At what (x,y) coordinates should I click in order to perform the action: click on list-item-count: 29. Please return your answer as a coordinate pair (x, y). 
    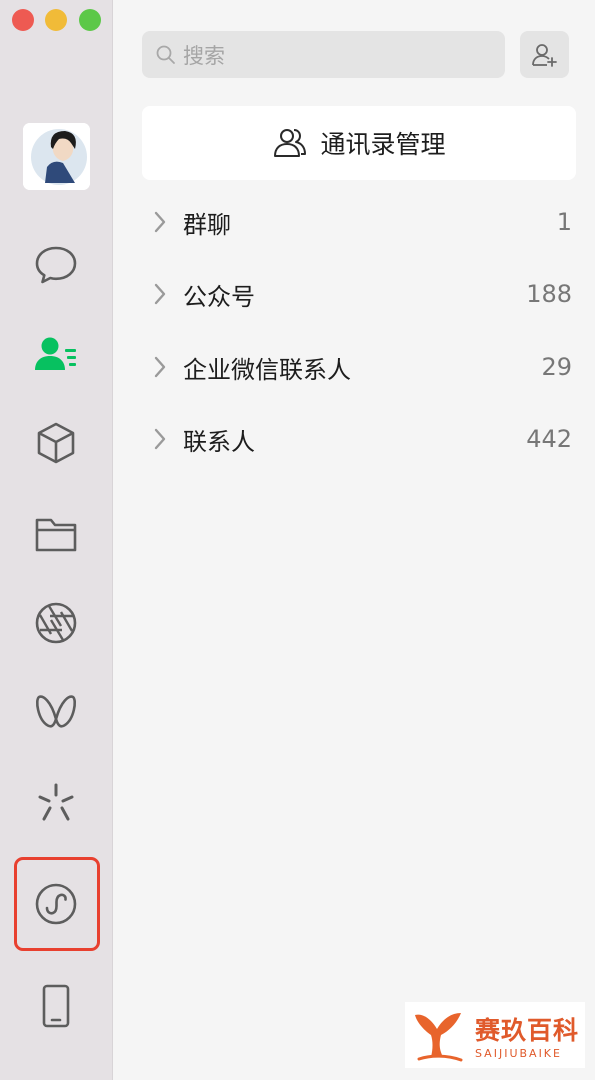
    Looking at the image, I should click on (556, 367).